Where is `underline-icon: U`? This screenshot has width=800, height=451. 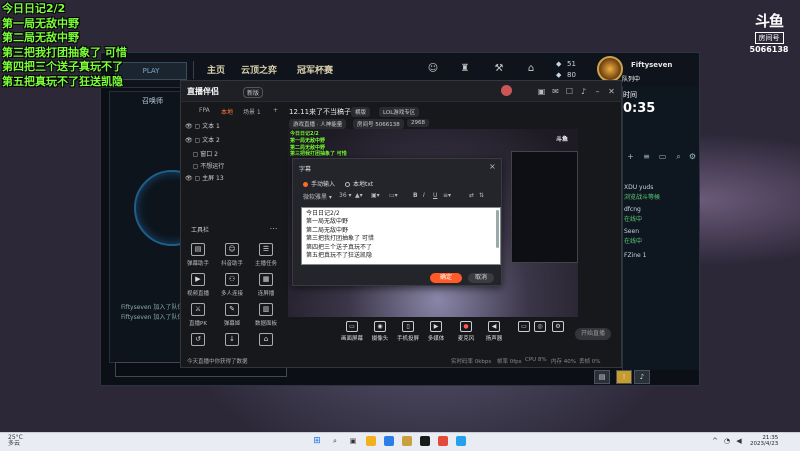
underline-icon: U is located at coordinates (435, 195).